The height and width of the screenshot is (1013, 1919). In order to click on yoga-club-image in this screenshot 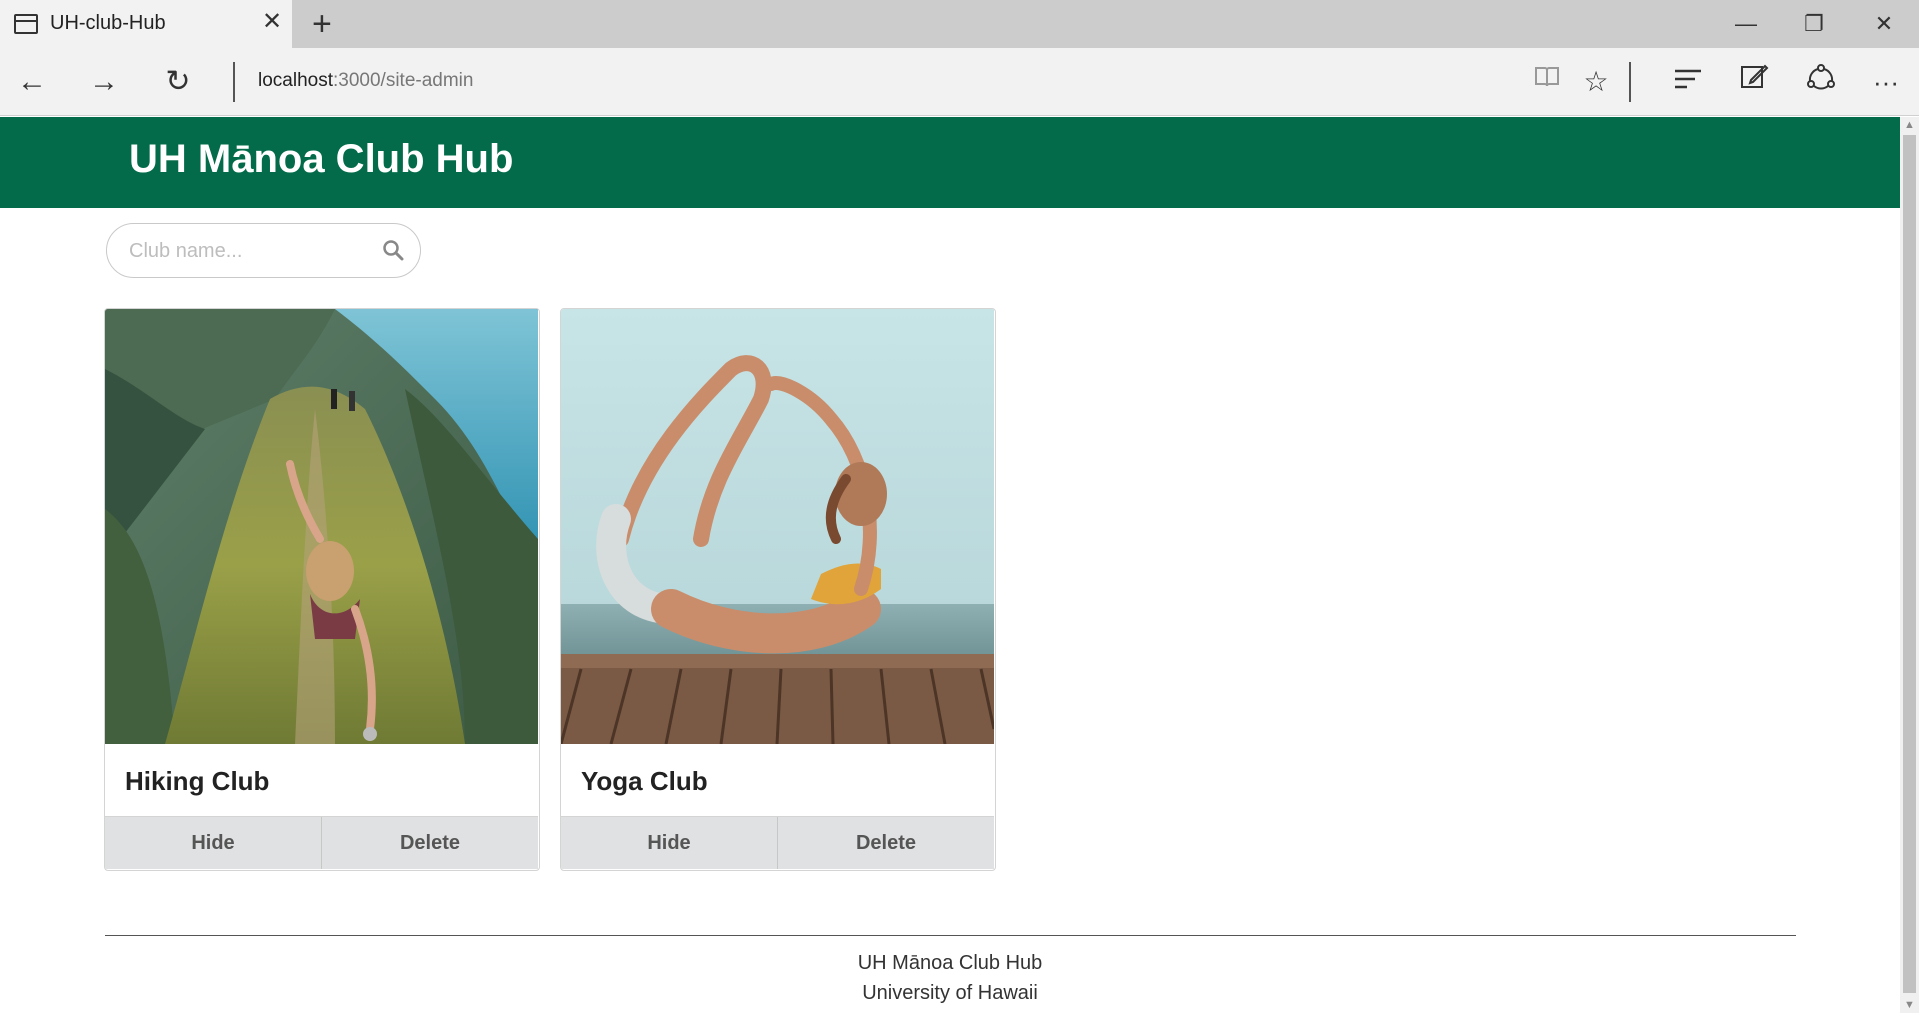, I will do `click(777, 526)`.